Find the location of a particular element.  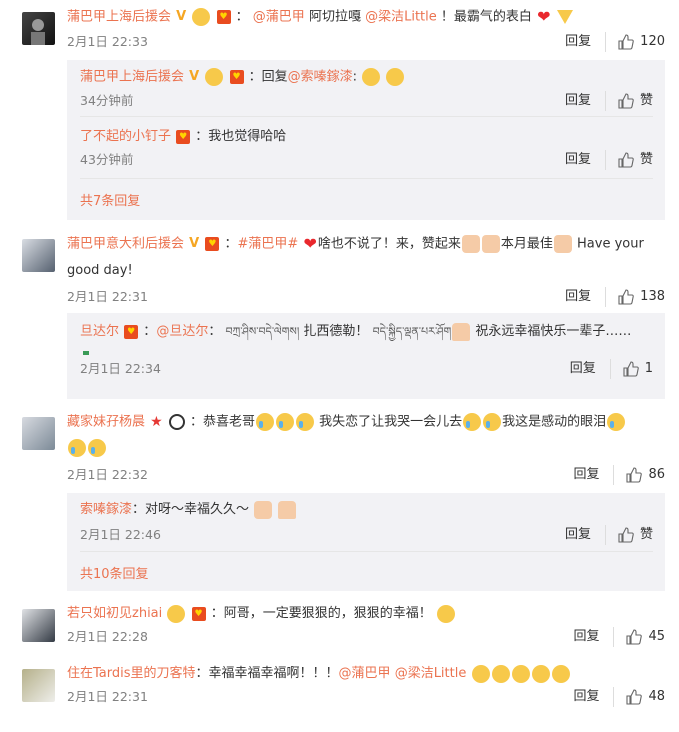

like-count: 120 is located at coordinates (652, 41).